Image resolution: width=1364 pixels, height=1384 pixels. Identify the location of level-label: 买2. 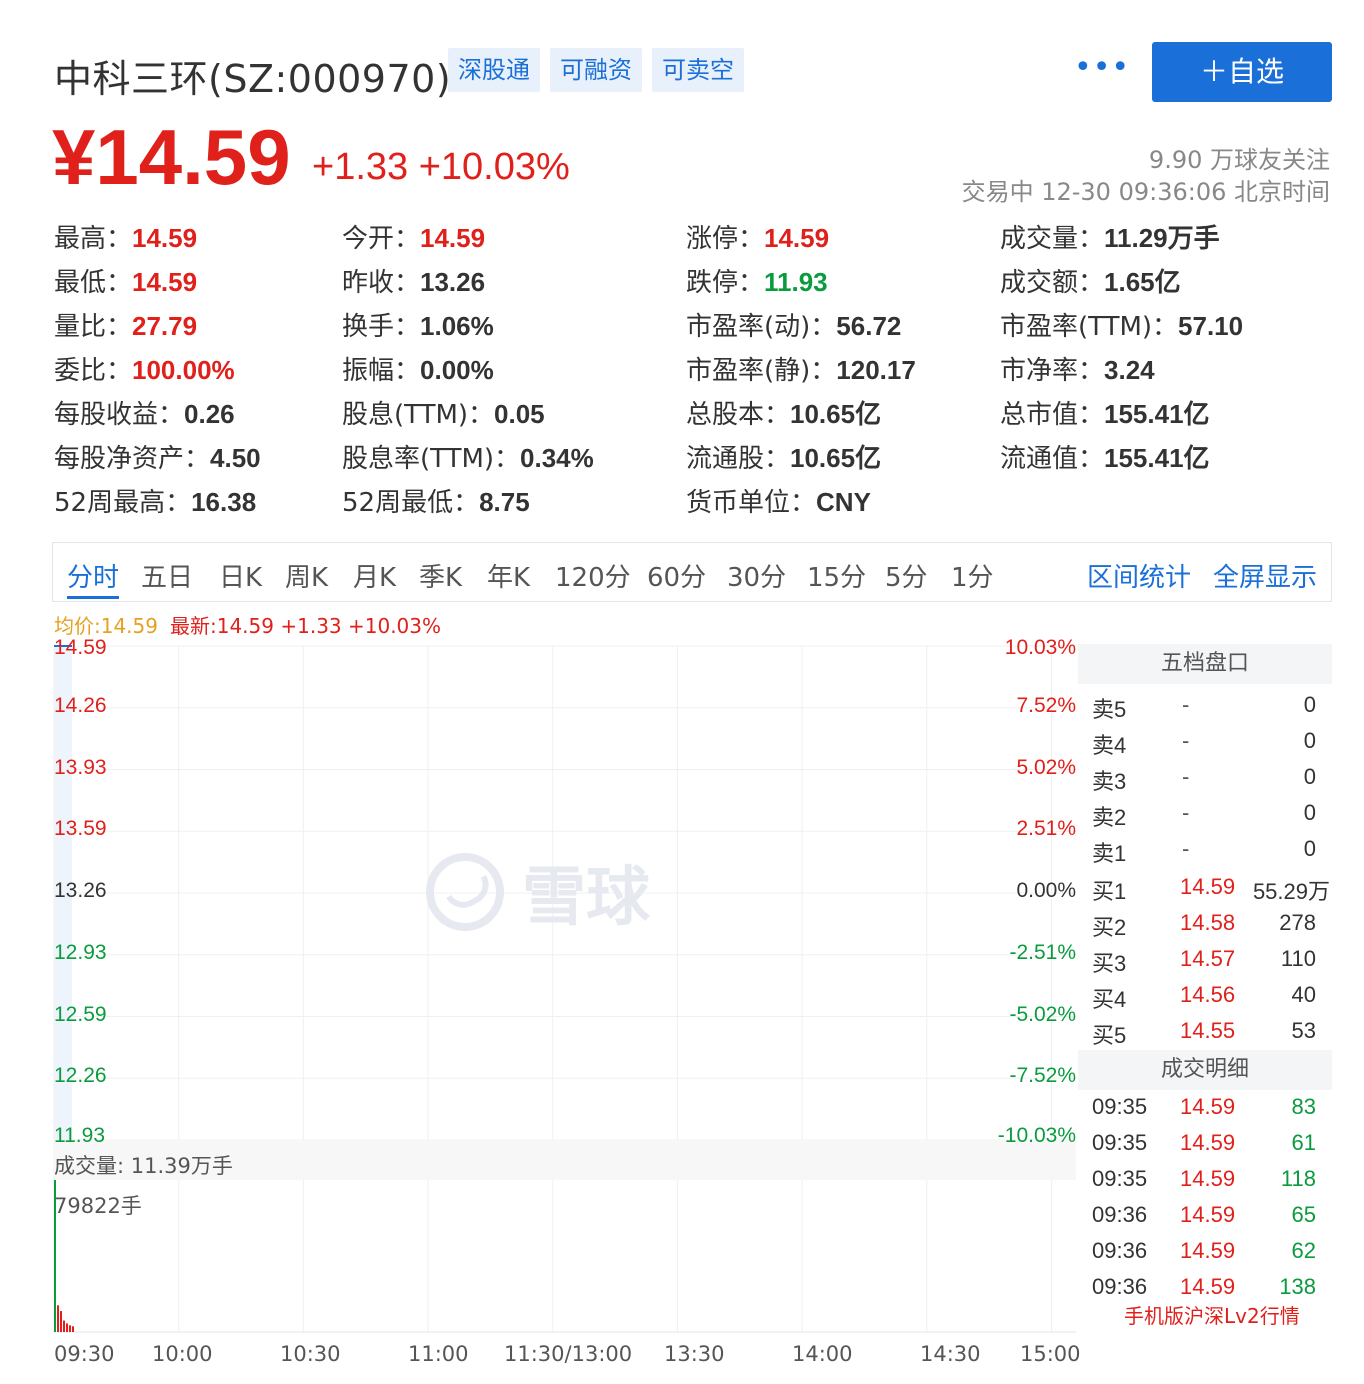
(1109, 927).